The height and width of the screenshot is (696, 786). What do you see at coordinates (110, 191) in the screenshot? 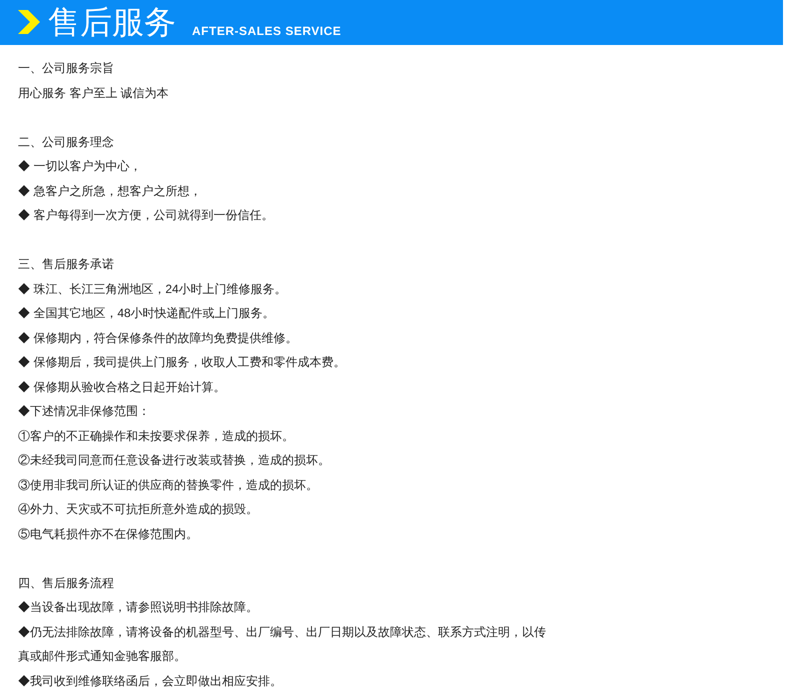
I see `list-item: ◆ 急客户之所急，想客户之所想，` at bounding box center [110, 191].